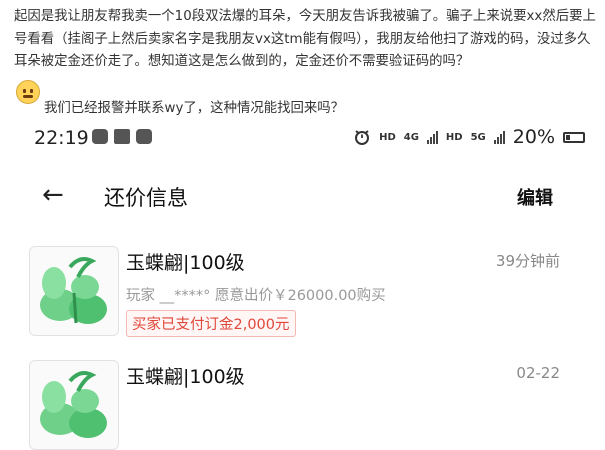 This screenshot has width=605, height=450. Describe the element at coordinates (146, 198) in the screenshot. I see `page-title: 还价信息` at that location.